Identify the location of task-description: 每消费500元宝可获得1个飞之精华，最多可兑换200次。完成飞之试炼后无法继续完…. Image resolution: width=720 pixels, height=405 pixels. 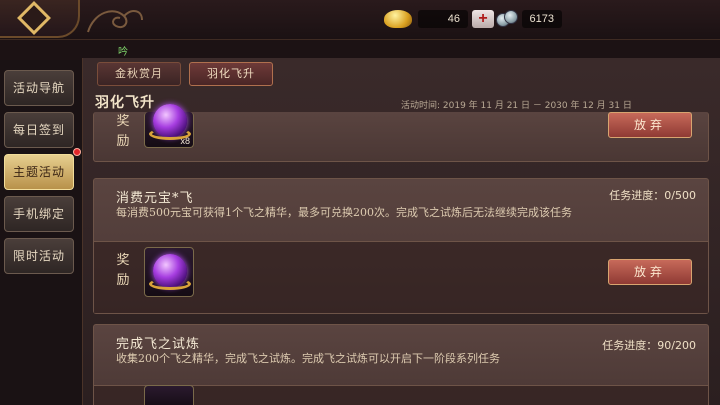
(344, 212).